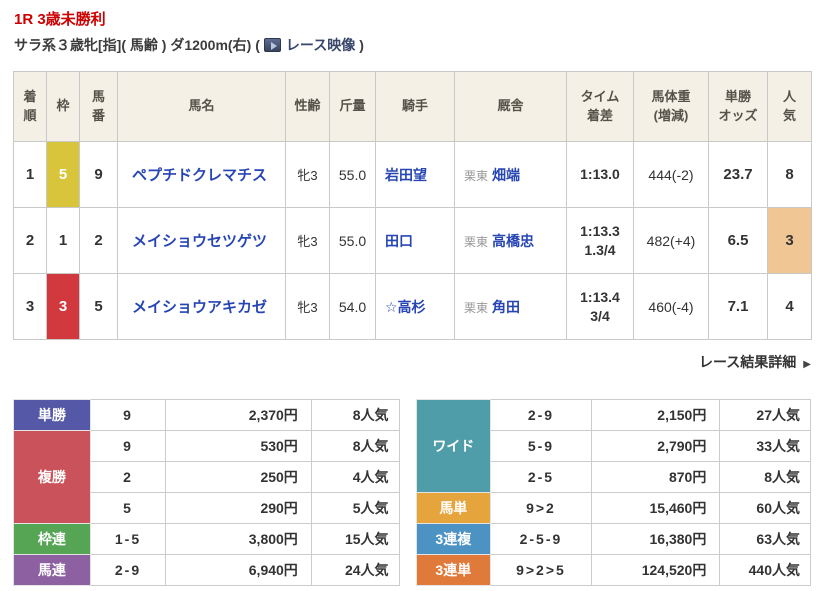 Image resolution: width=824 pixels, height=591 pixels. I want to click on popularity: 8, so click(789, 174).